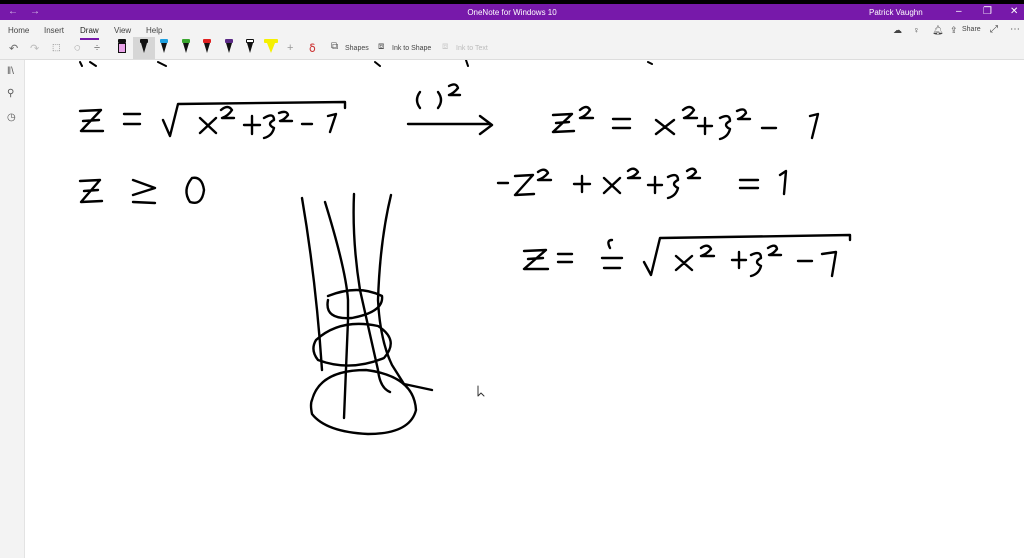  Describe the element at coordinates (290, 48) in the screenshot. I see `add-pen-icon: +` at that location.